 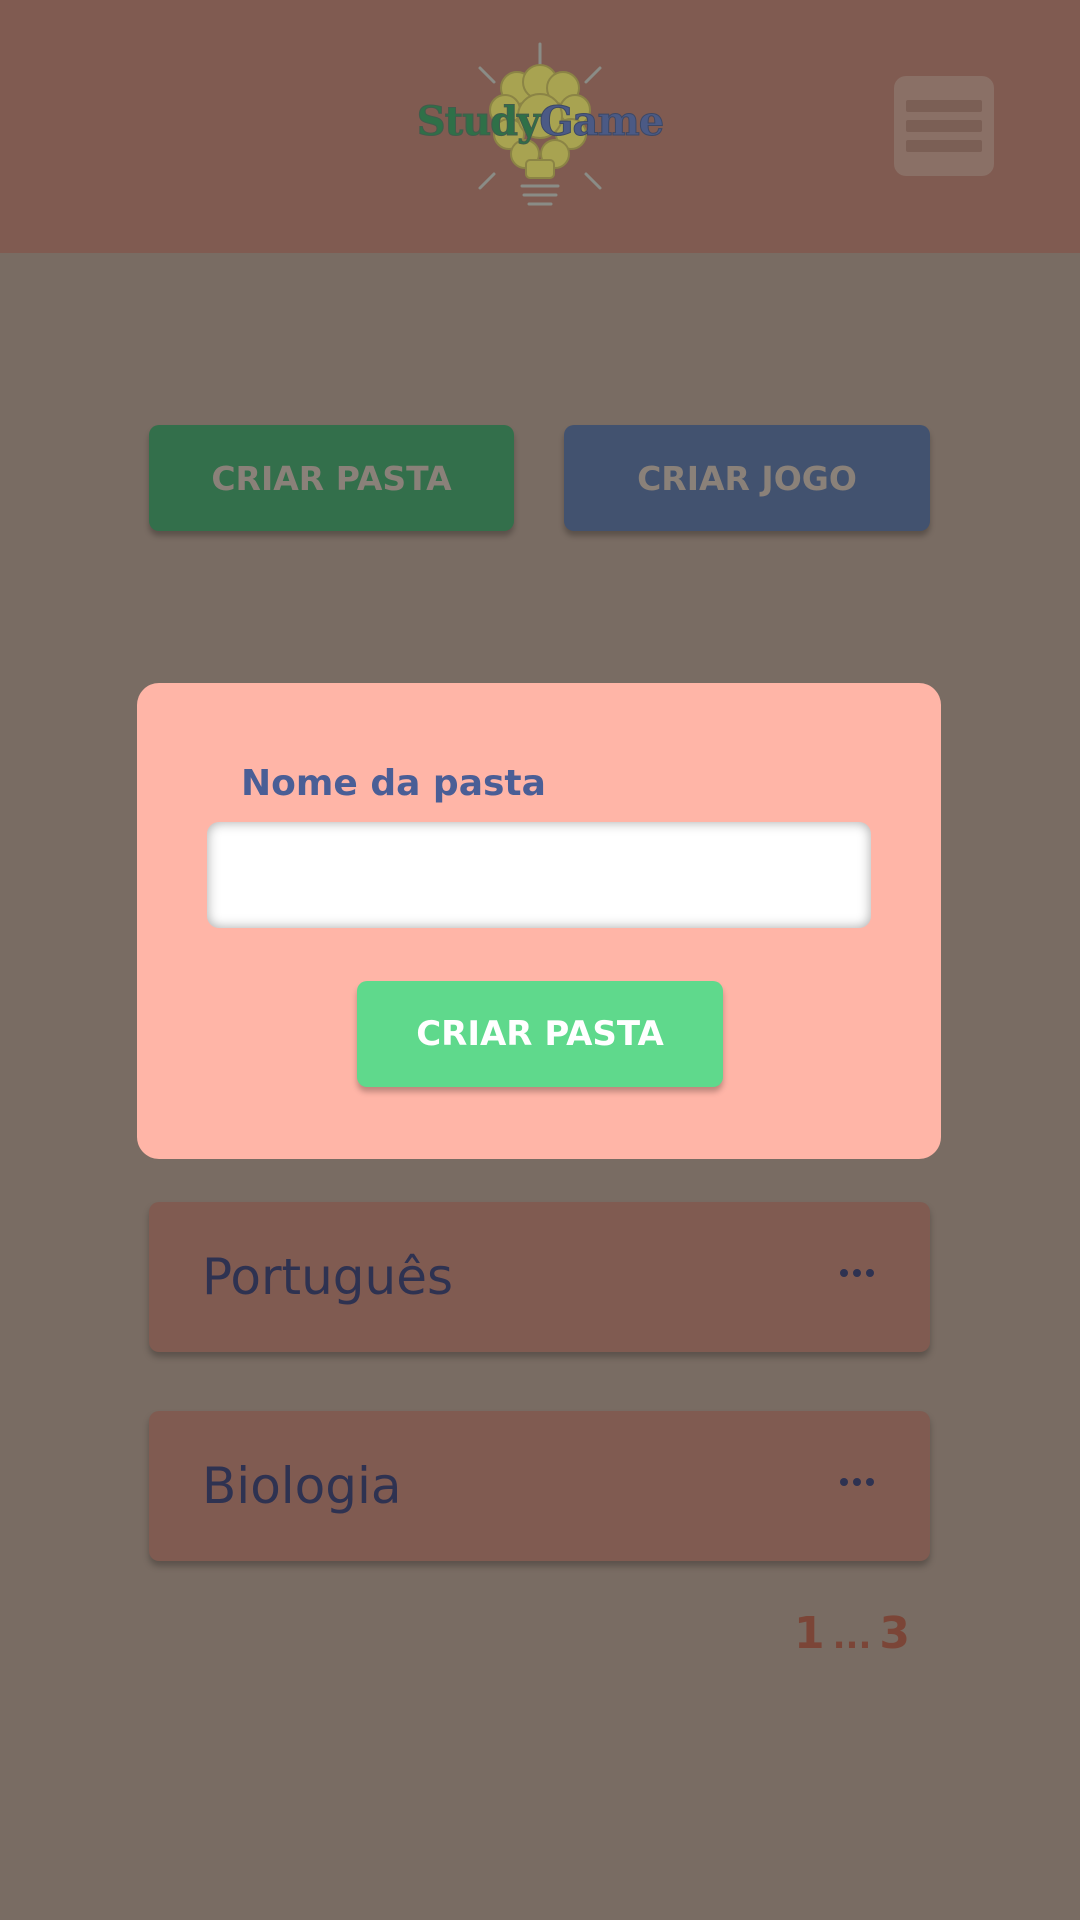 I want to click on pagination: 1 ... 3, so click(x=852, y=1633).